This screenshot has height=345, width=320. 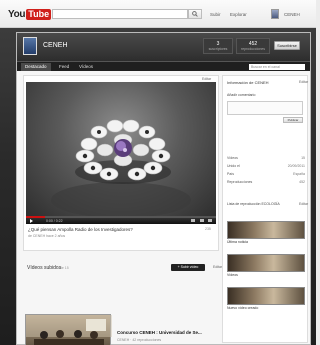 I want to click on search-icon, so click(x=195, y=14).